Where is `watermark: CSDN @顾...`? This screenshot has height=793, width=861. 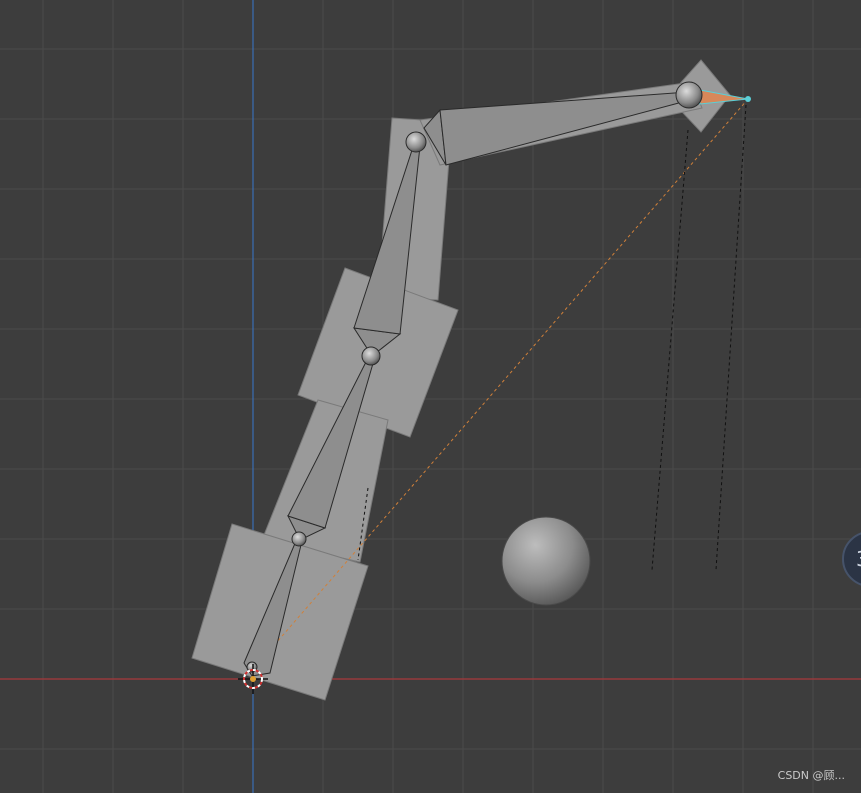
watermark: CSDN @顾... is located at coordinates (811, 775).